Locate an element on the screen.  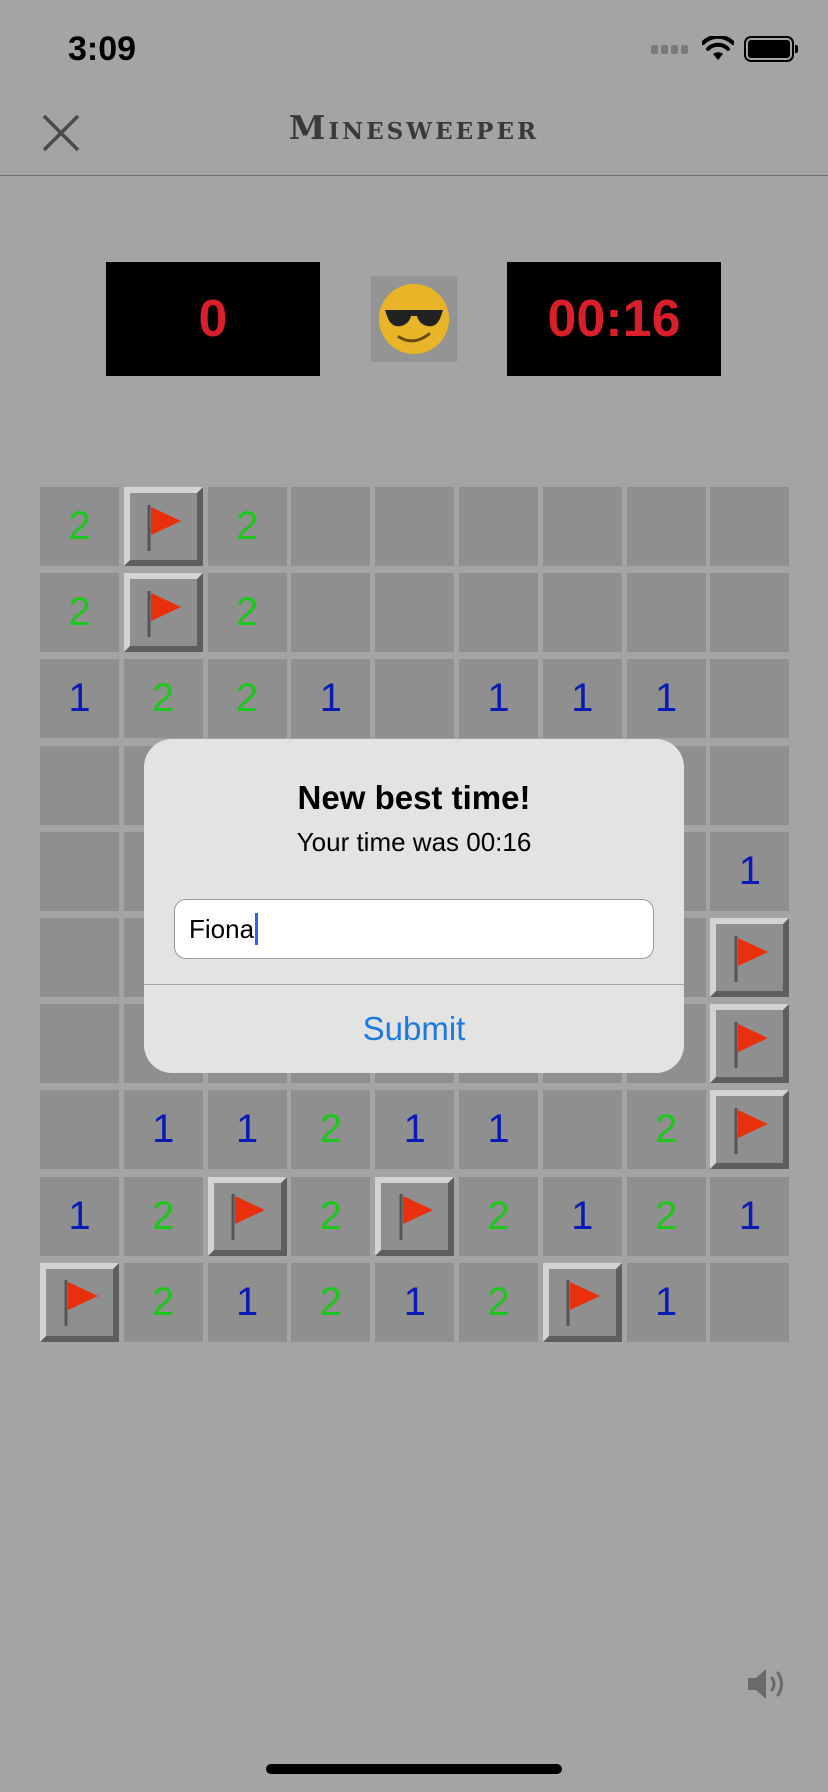
home-indicator is located at coordinates (414, 1769).